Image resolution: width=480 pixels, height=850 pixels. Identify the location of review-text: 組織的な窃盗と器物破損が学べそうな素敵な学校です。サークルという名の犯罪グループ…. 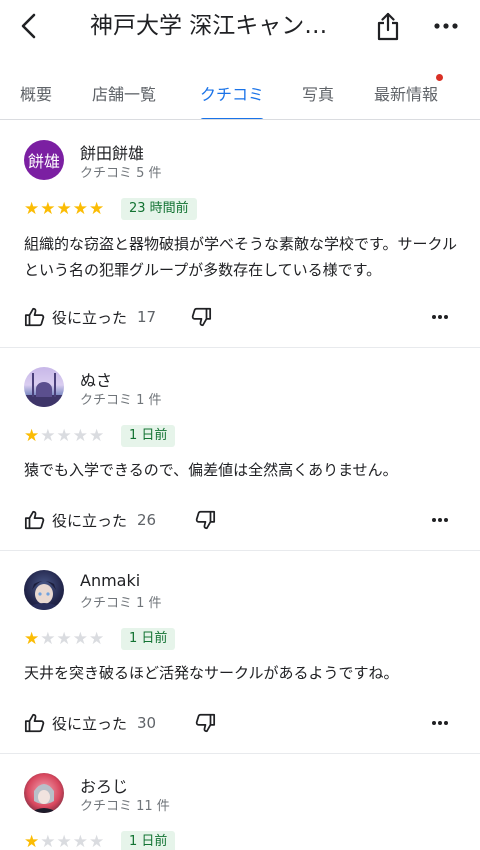
(241, 257).